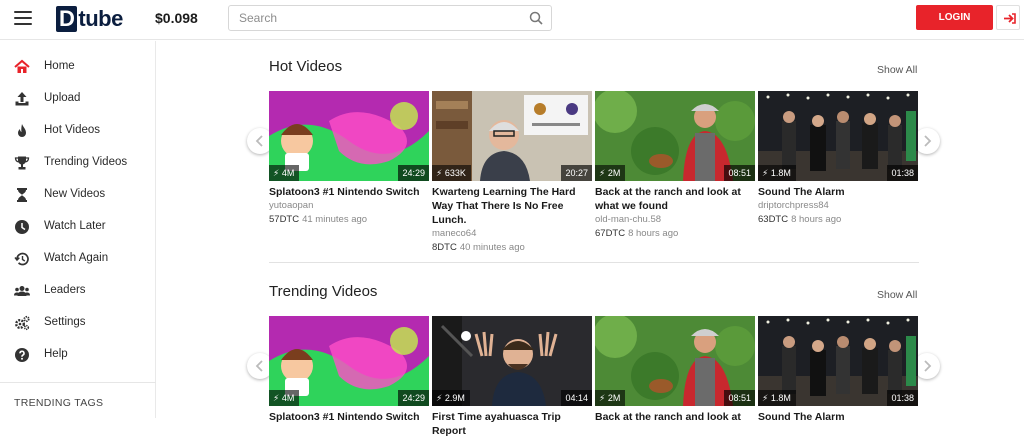  Describe the element at coordinates (451, 398) in the screenshot. I see `view-count: ⚡ 2.9M` at that location.